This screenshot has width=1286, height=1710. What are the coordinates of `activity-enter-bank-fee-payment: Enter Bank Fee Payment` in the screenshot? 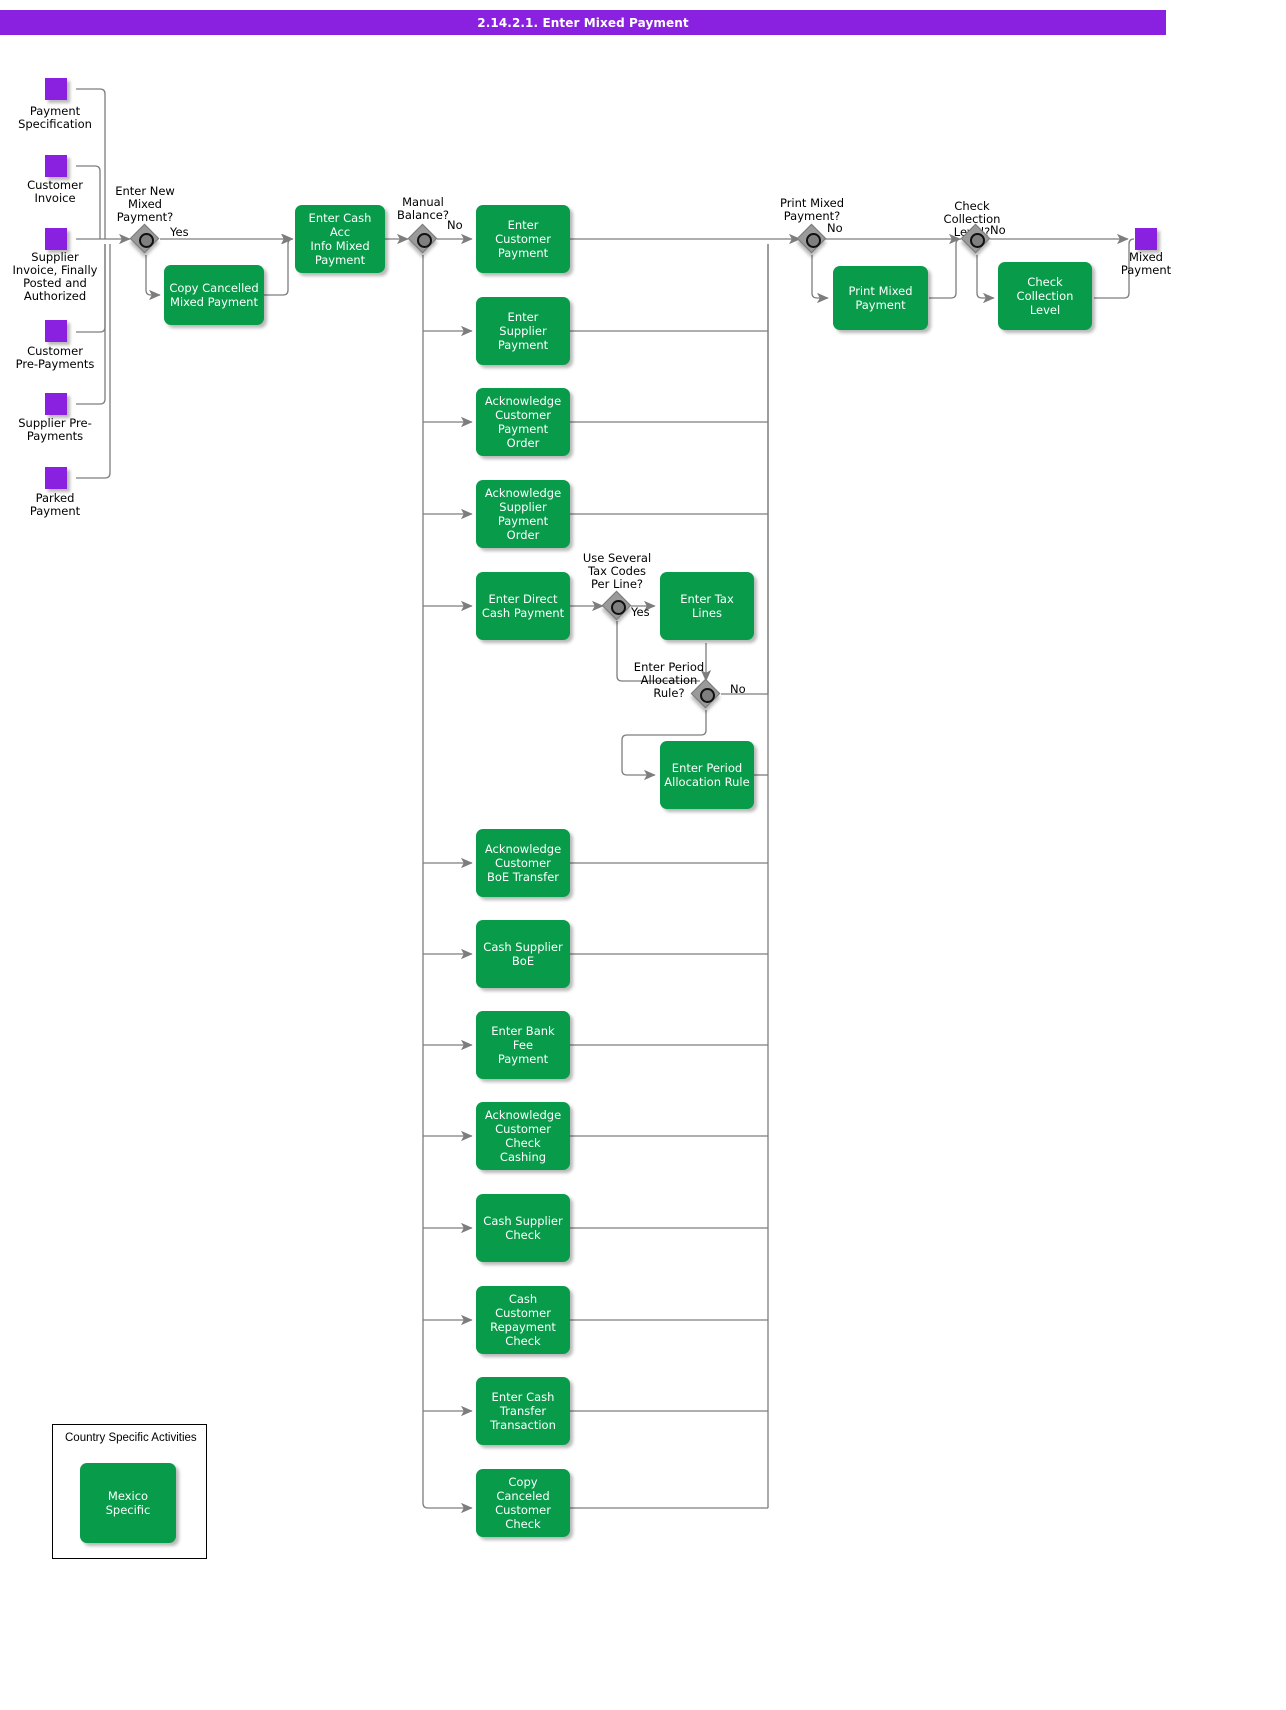 It's located at (523, 1045).